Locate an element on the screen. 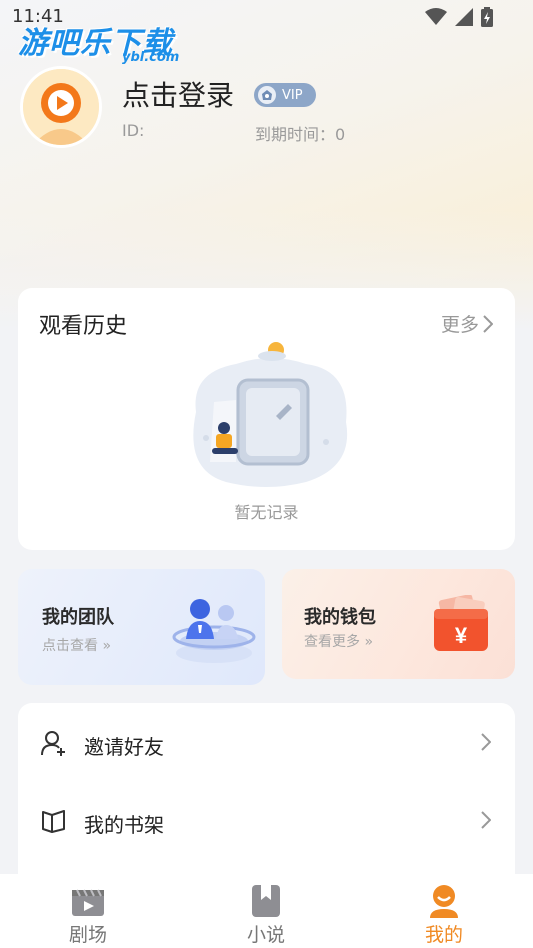 The image size is (533, 948). expiry-time: 到期时间：0 is located at coordinates (300, 134).